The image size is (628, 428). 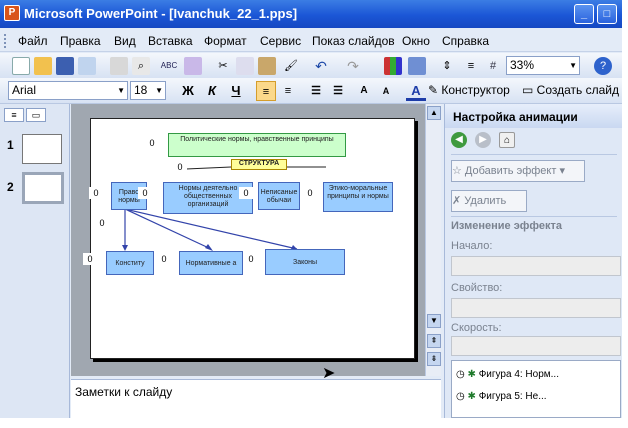 I want to click on menu-view: Вид, so click(x=125, y=41).